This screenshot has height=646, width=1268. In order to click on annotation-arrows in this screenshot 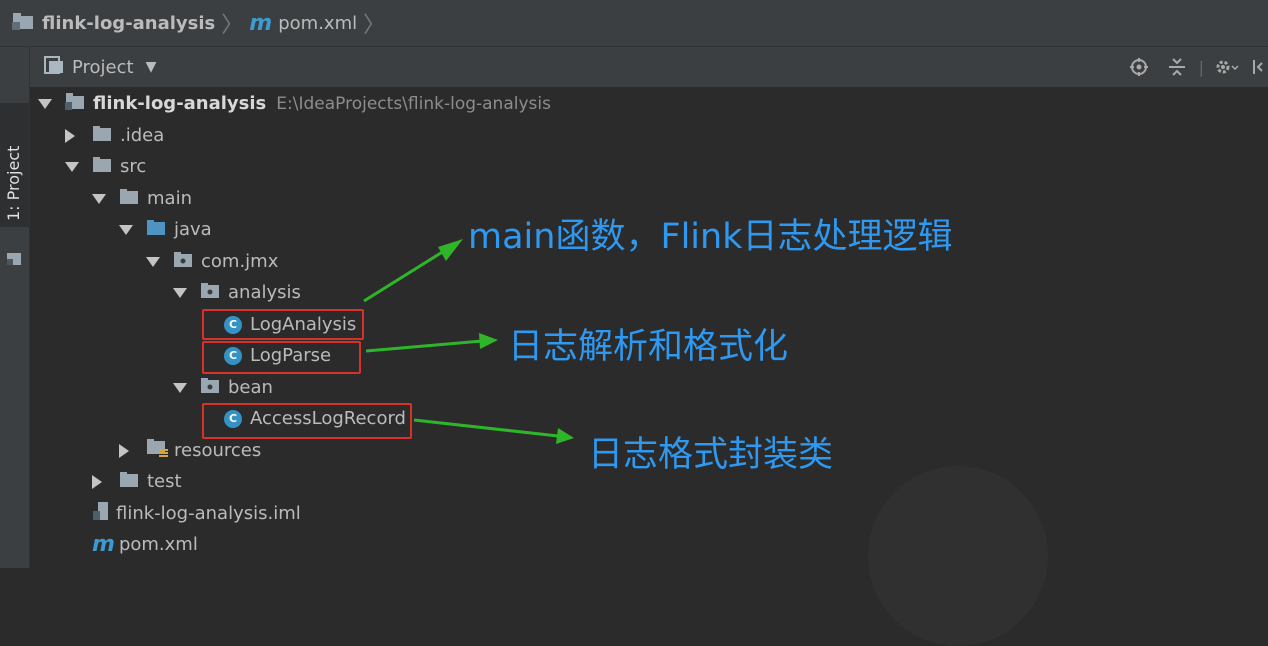, I will do `click(468, 341)`.